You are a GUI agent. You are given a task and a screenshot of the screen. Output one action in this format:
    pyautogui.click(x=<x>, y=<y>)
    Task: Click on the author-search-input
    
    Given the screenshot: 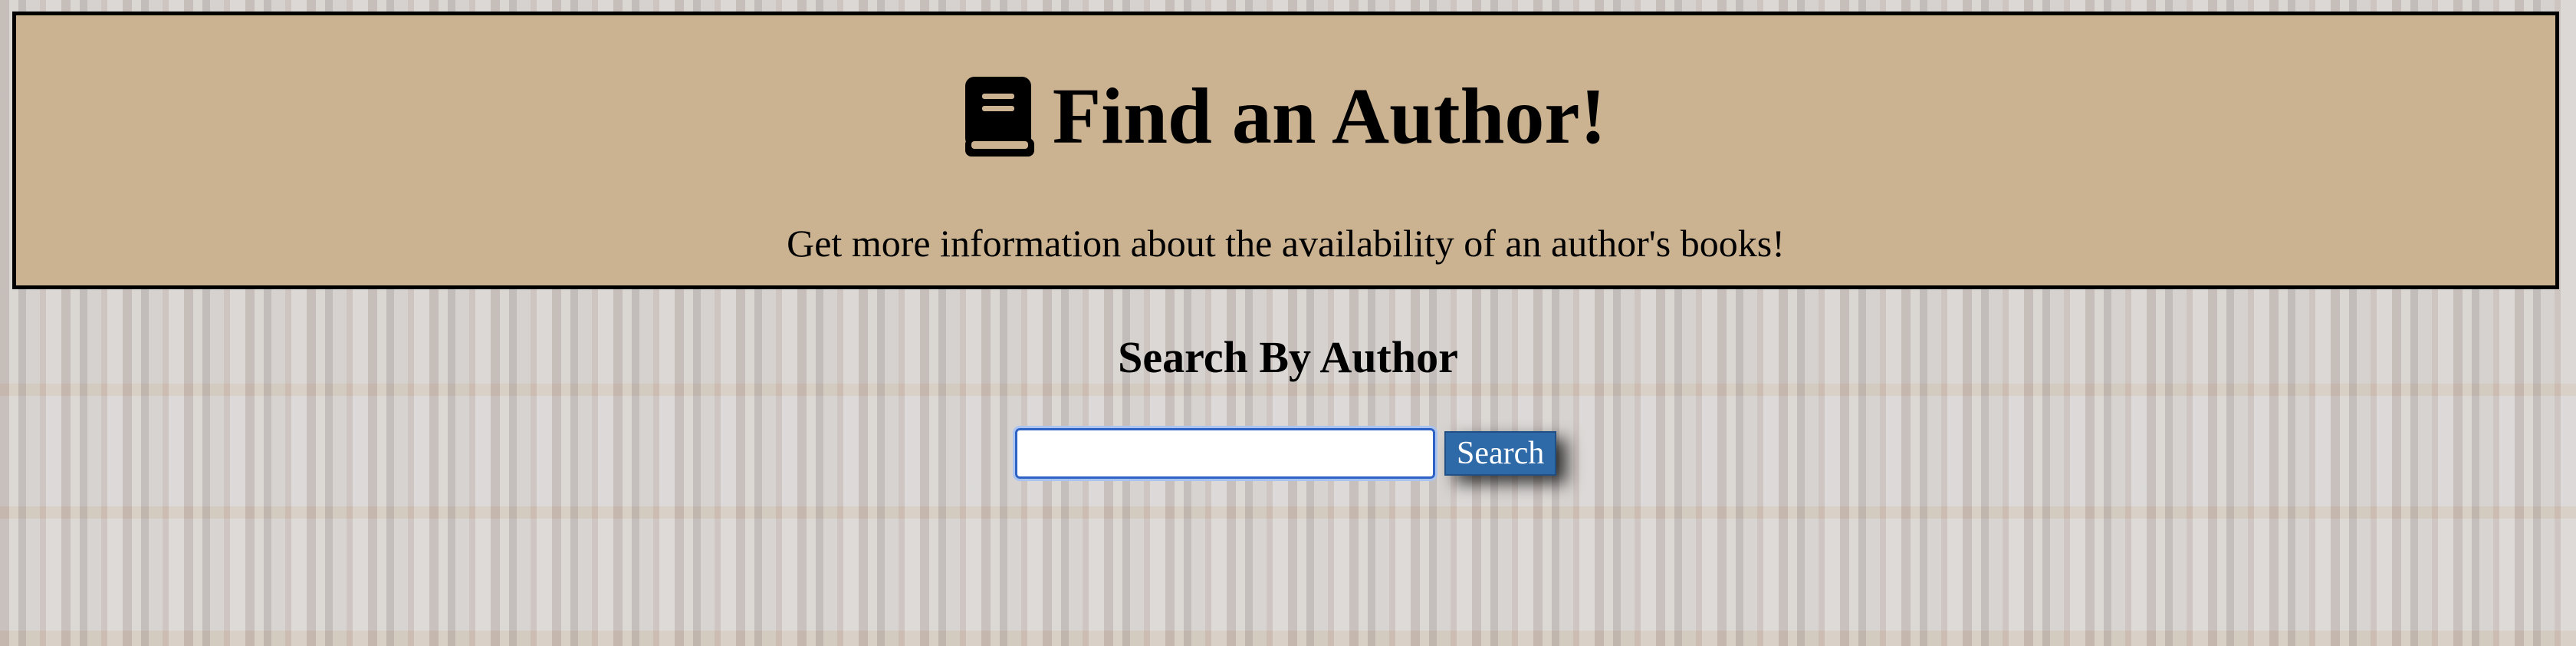 What is the action you would take?
    pyautogui.click(x=1225, y=453)
    